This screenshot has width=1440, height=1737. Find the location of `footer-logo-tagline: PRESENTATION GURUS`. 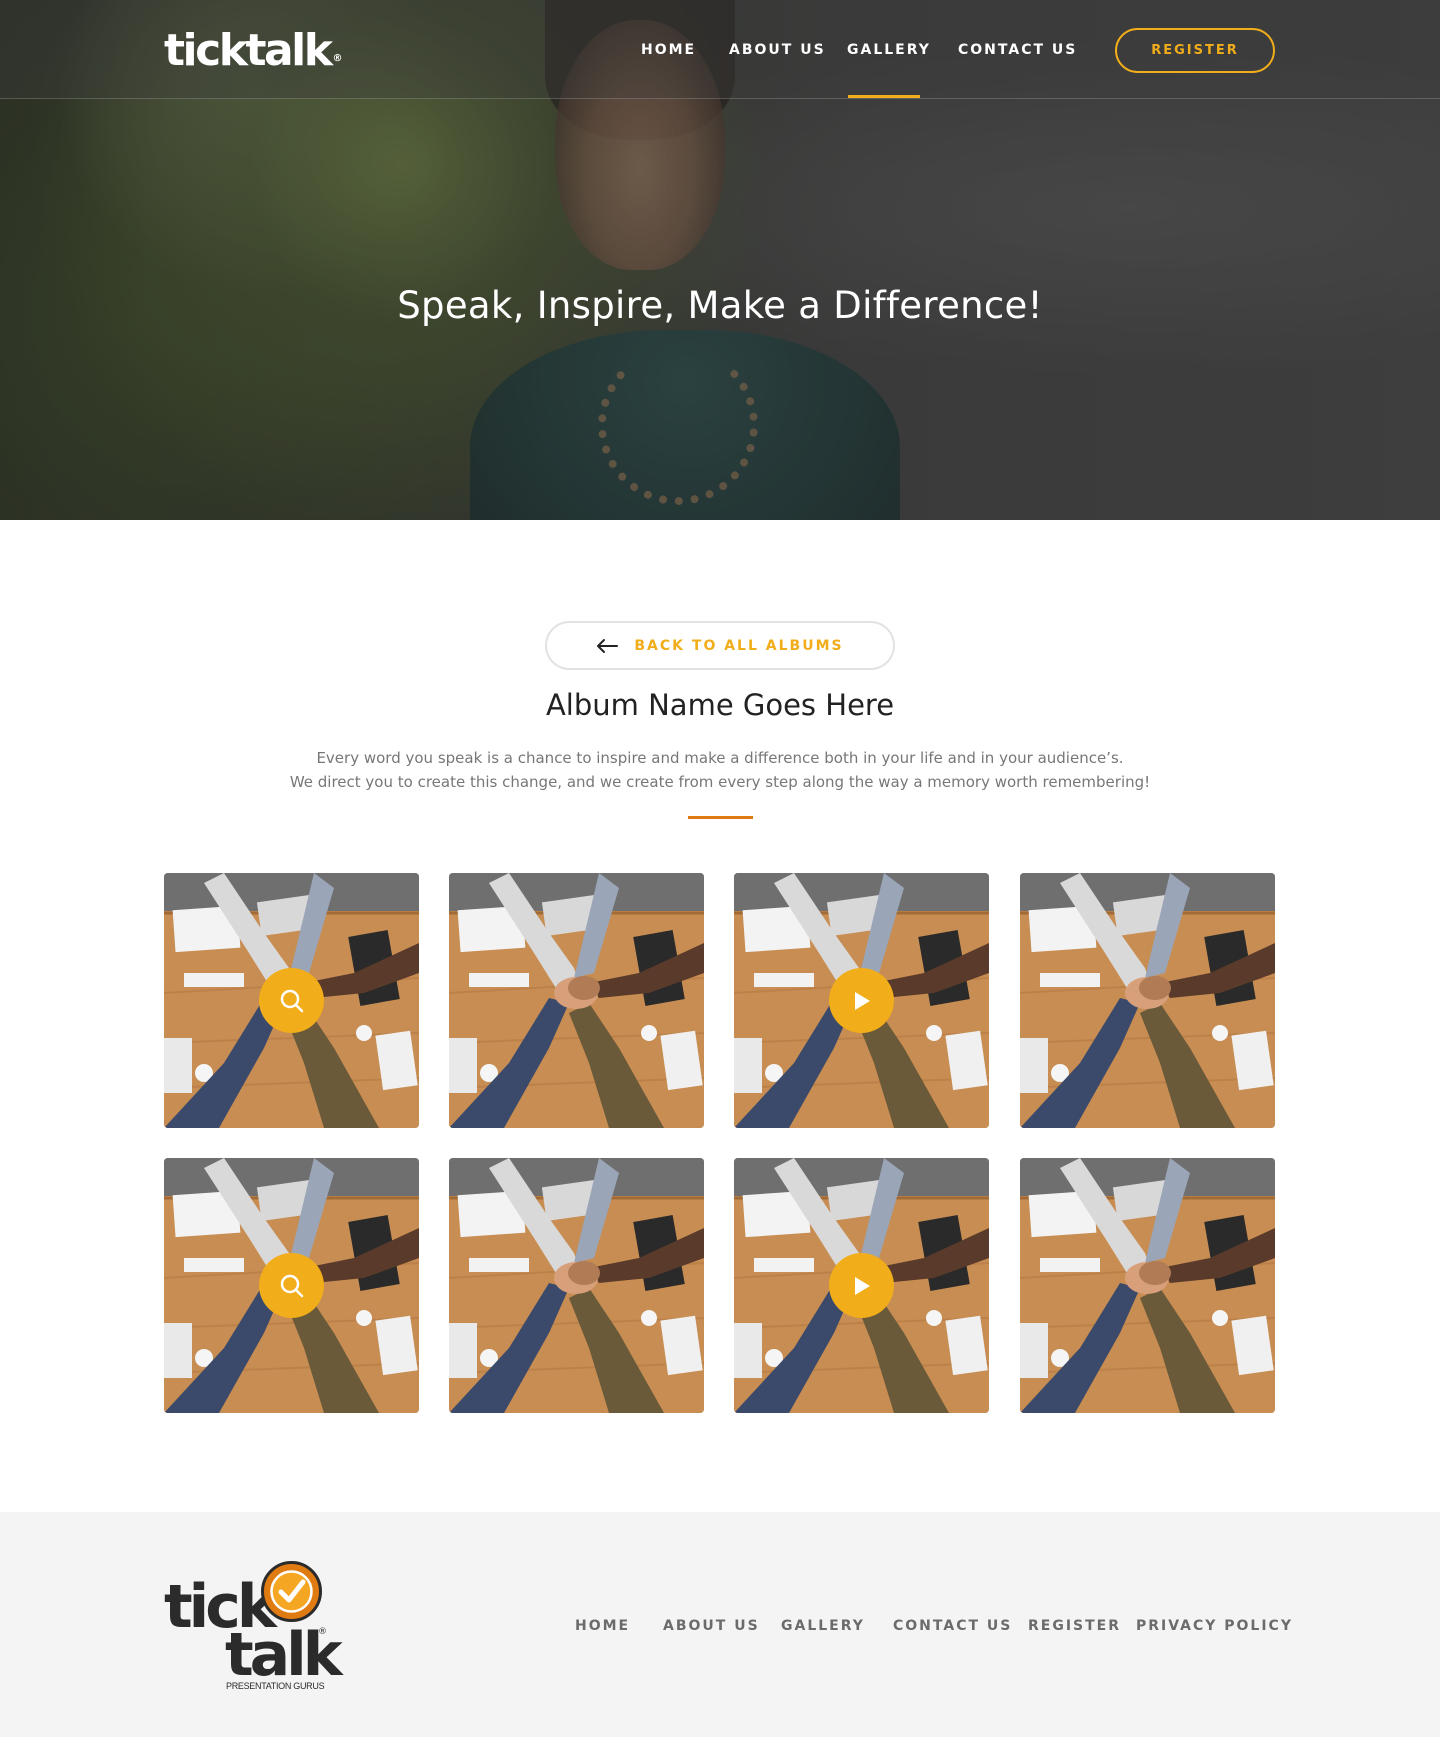

footer-logo-tagline: PRESENTATION GURUS is located at coordinates (275, 1686).